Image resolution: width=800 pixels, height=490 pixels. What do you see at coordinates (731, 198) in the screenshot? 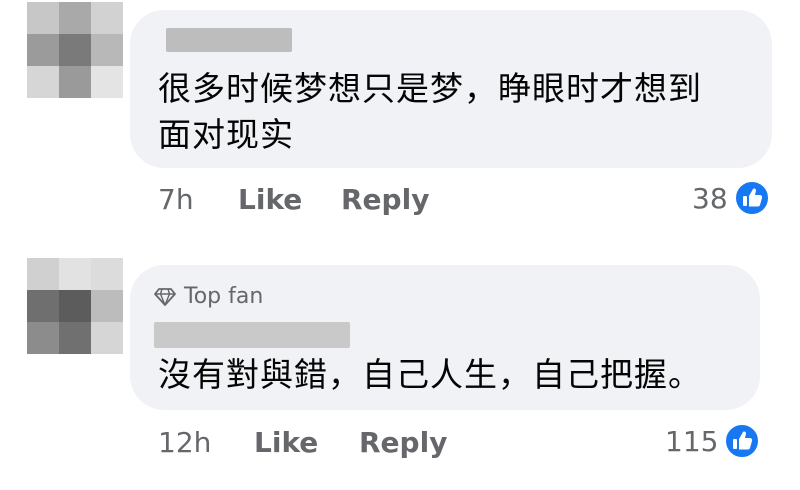
I see `reaction-summary: 38` at bounding box center [731, 198].